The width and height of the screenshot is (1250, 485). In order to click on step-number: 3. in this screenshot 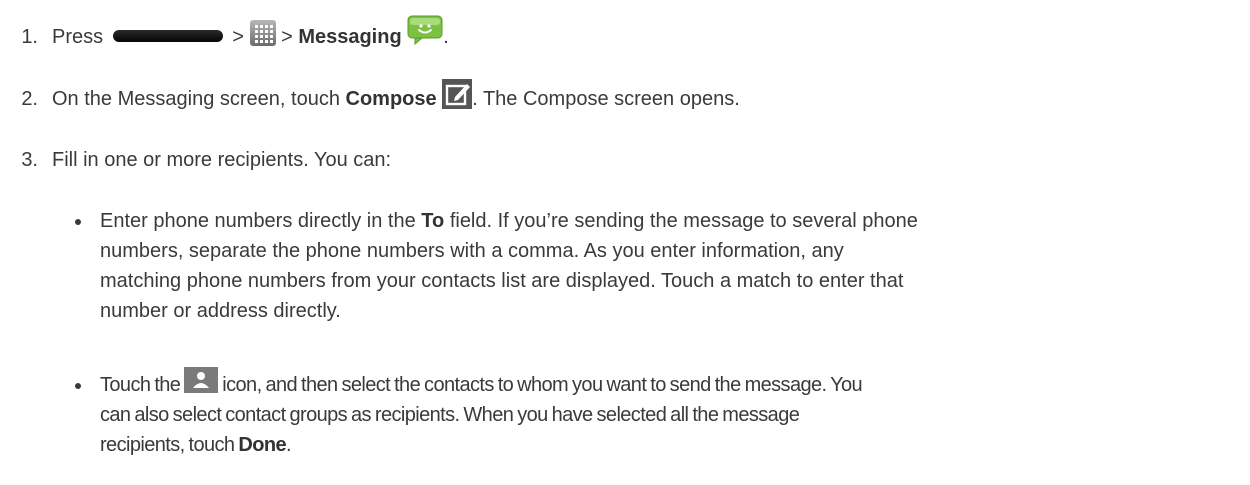, I will do `click(29, 160)`.